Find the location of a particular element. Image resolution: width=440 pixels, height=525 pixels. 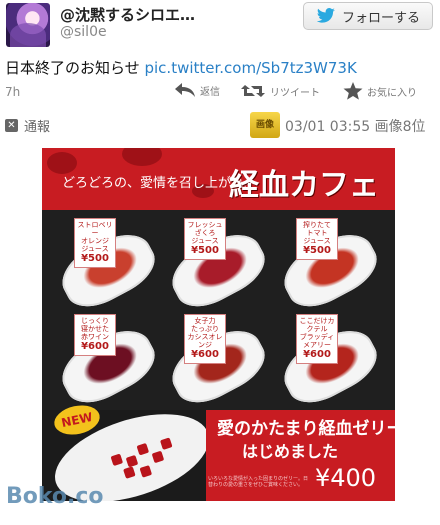

price-tag: 搾りたて トマト ジュース ¥500 is located at coordinates (317, 239).